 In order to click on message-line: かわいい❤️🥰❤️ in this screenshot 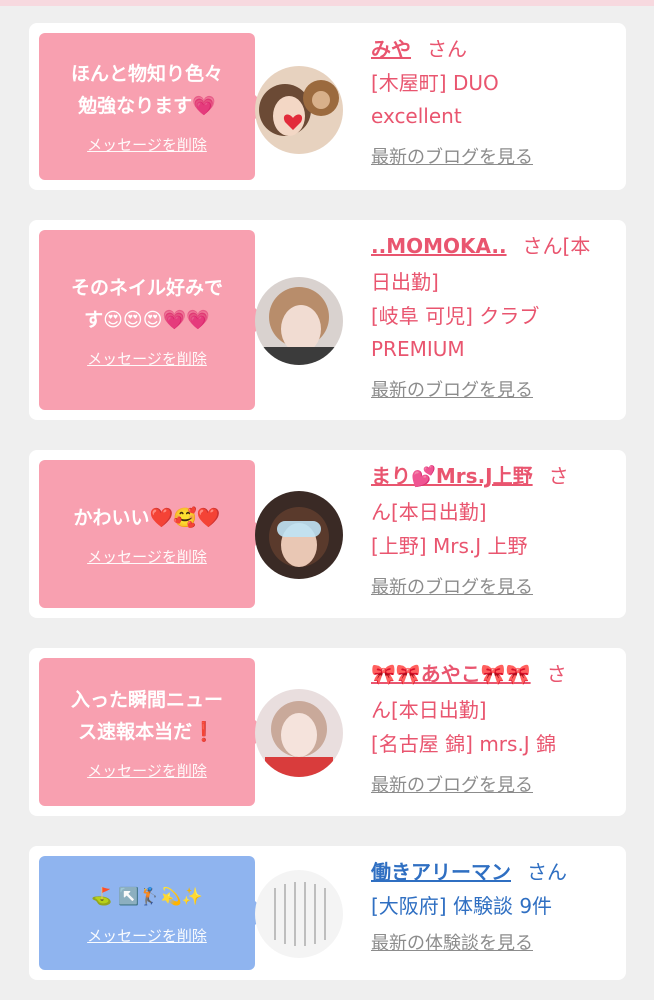, I will do `click(147, 517)`.